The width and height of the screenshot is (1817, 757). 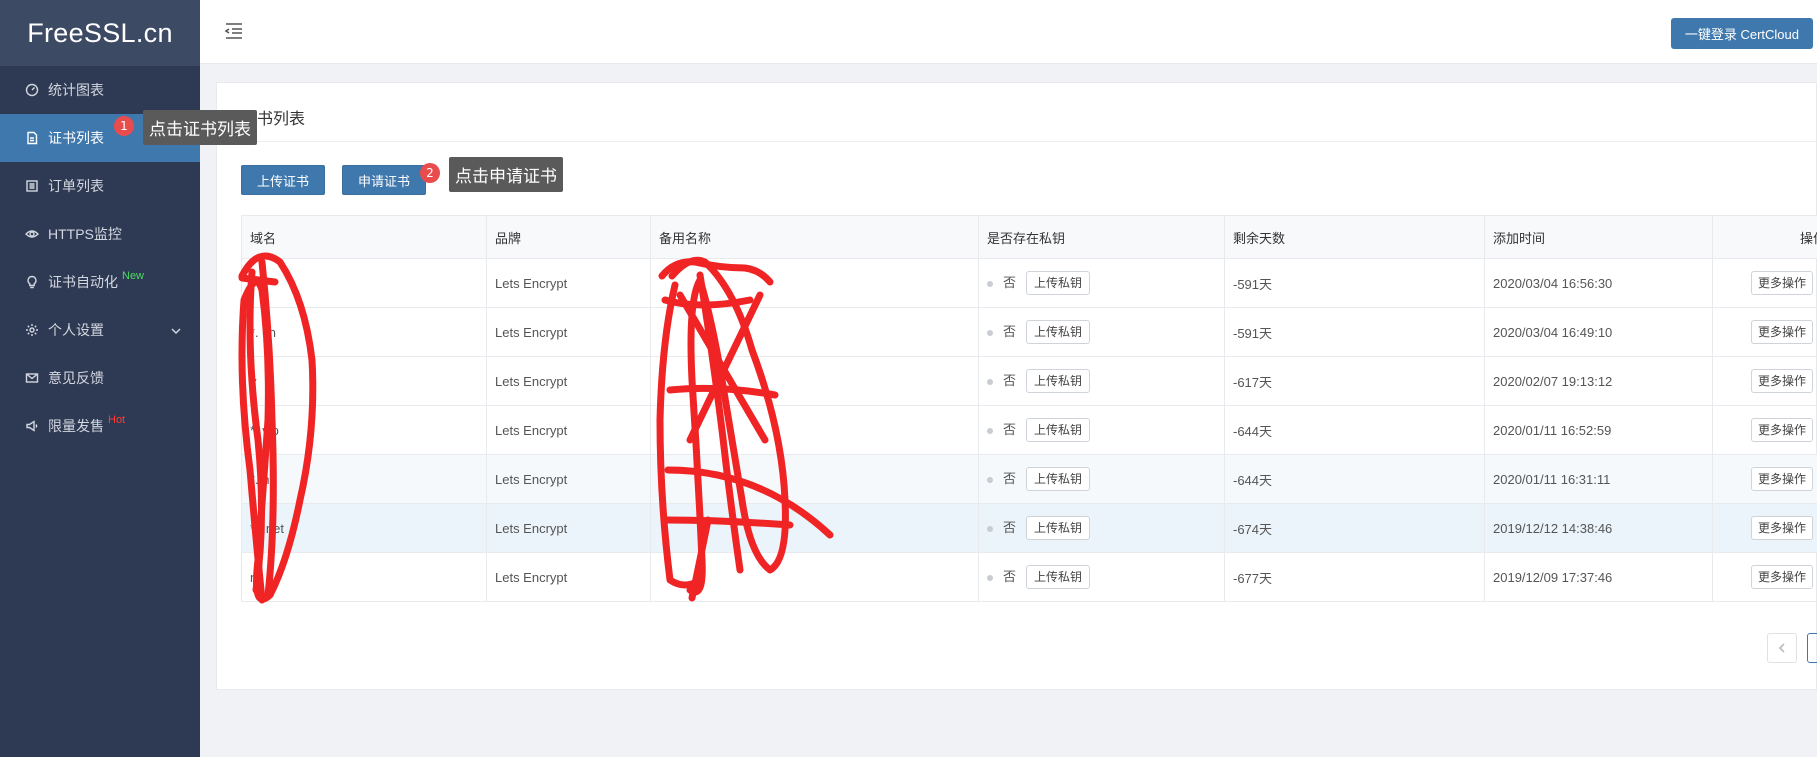 I want to click on pagination-prev-button, so click(x=1782, y=648).